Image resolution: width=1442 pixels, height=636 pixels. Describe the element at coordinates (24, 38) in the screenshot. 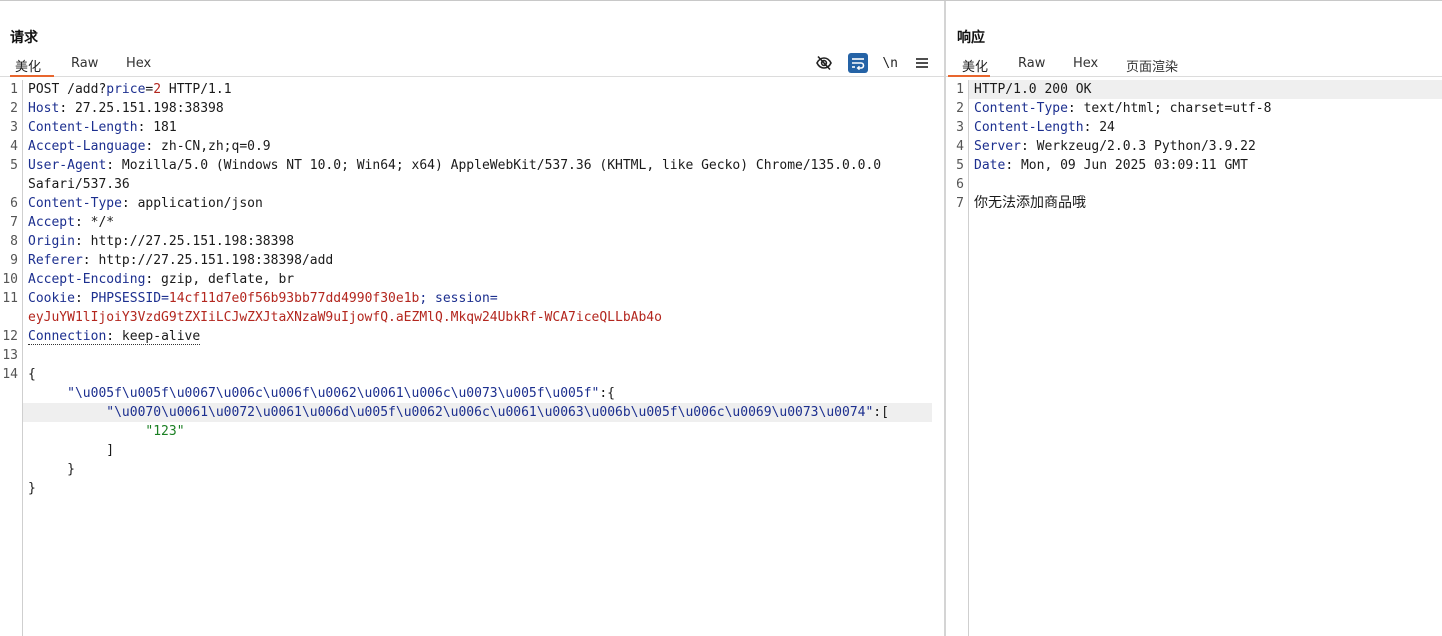

I see `request-title: 请求` at that location.